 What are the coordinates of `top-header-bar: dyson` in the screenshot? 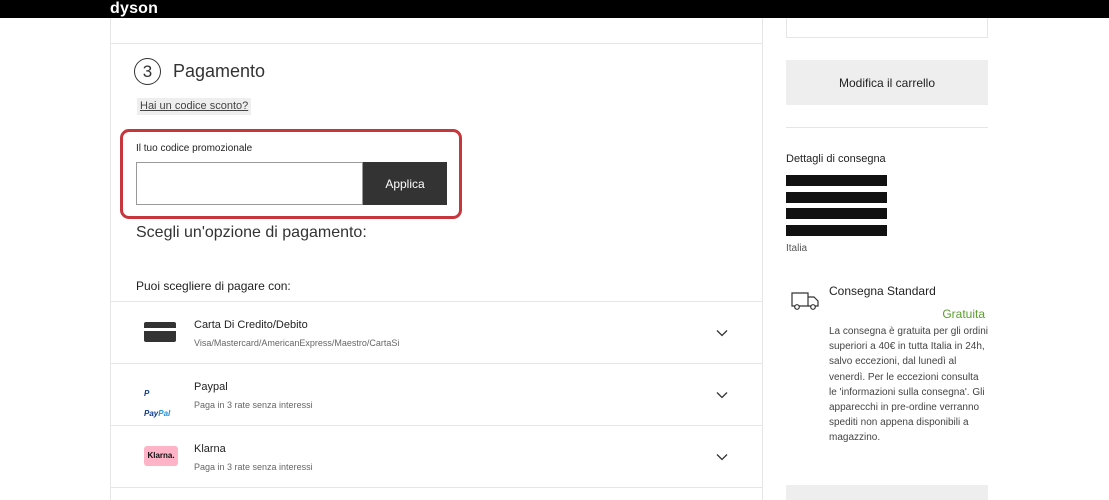 It's located at (554, 9).